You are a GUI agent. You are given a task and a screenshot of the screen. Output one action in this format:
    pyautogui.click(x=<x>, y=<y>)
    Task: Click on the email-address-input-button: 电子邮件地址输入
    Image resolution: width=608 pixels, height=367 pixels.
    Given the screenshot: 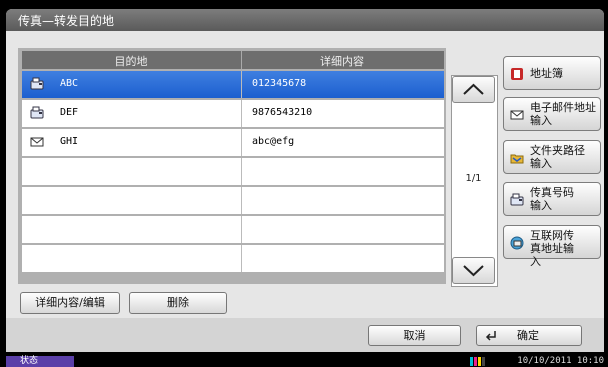 What is the action you would take?
    pyautogui.click(x=552, y=114)
    